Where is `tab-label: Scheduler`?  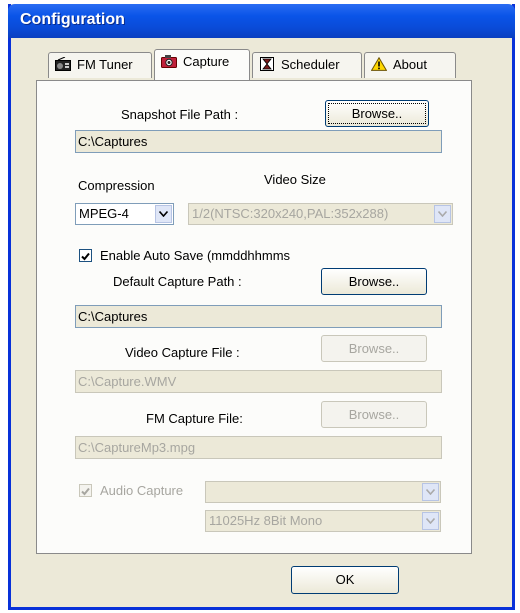
tab-label: Scheduler is located at coordinates (310, 64).